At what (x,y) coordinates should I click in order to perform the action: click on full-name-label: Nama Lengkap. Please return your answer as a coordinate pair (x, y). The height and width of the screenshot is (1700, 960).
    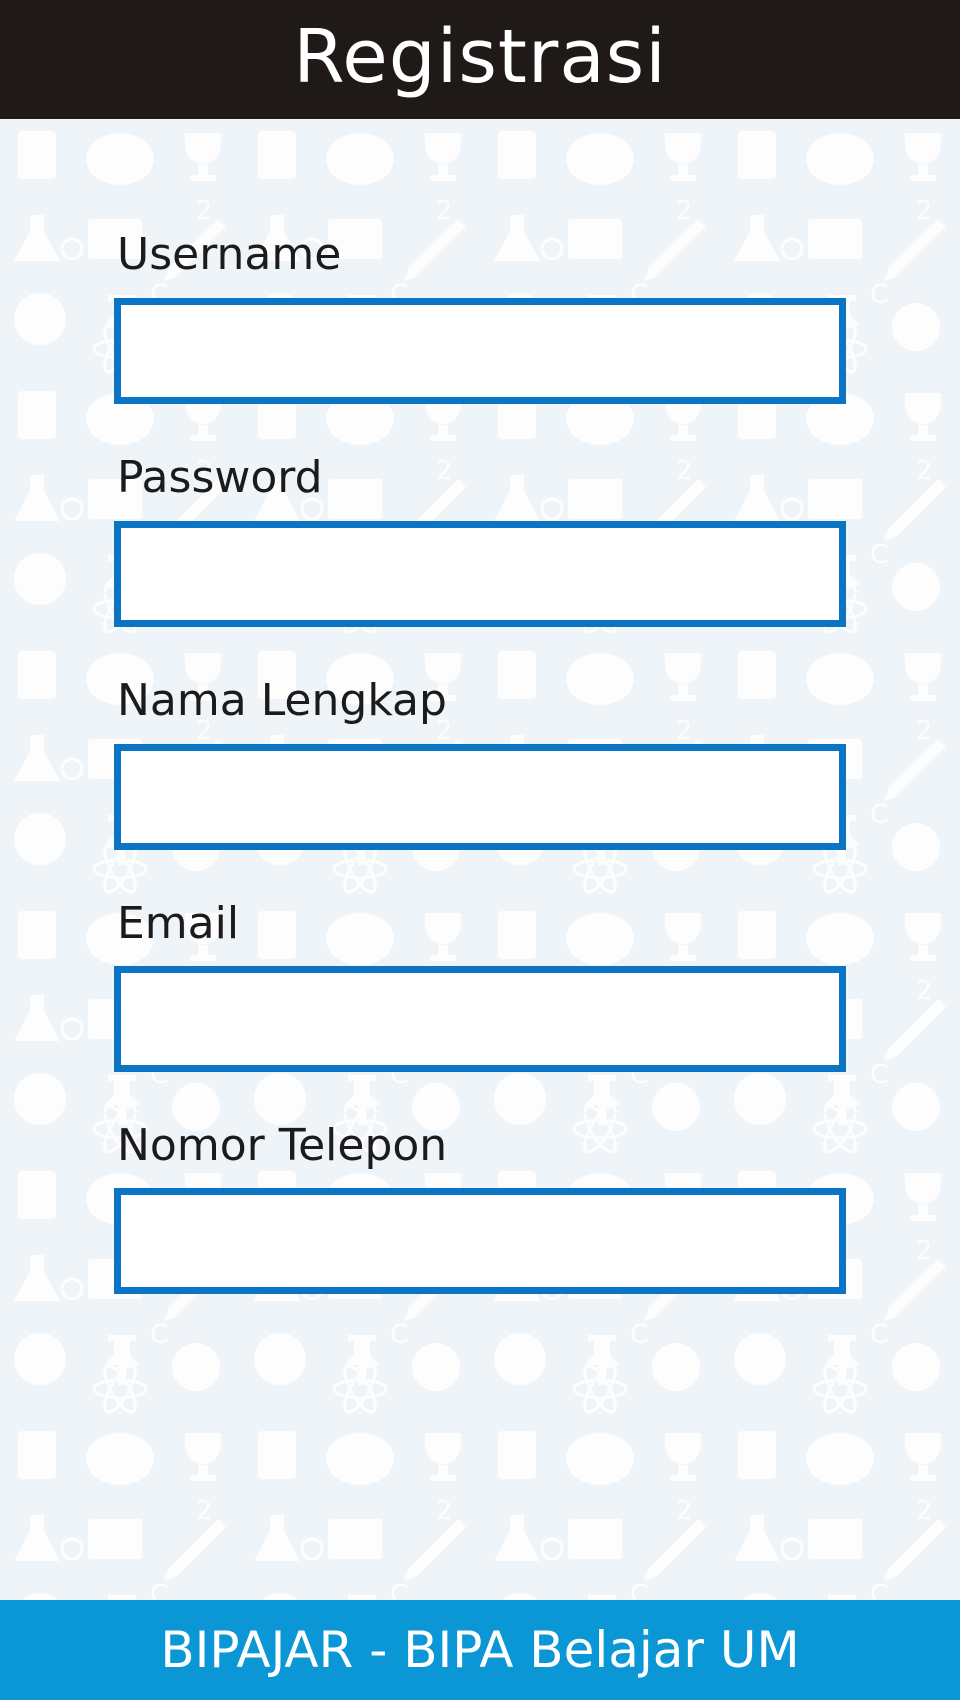
    Looking at the image, I should click on (282, 700).